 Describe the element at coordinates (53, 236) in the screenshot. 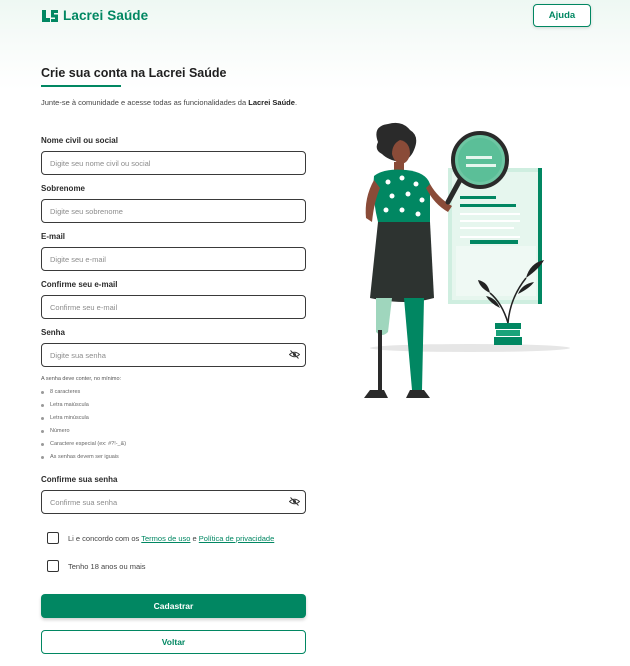

I see `email-label: E-mail` at that location.